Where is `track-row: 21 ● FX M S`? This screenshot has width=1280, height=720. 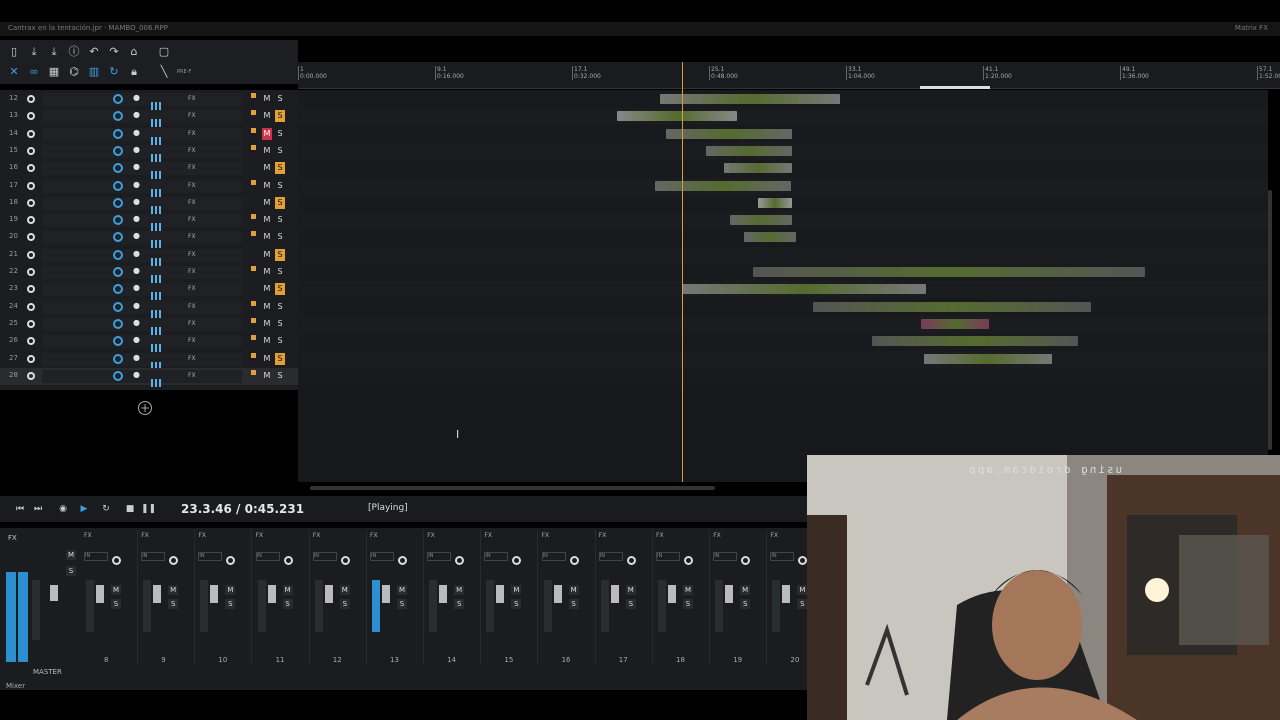
track-row: 21 ● FX M S is located at coordinates (149, 256).